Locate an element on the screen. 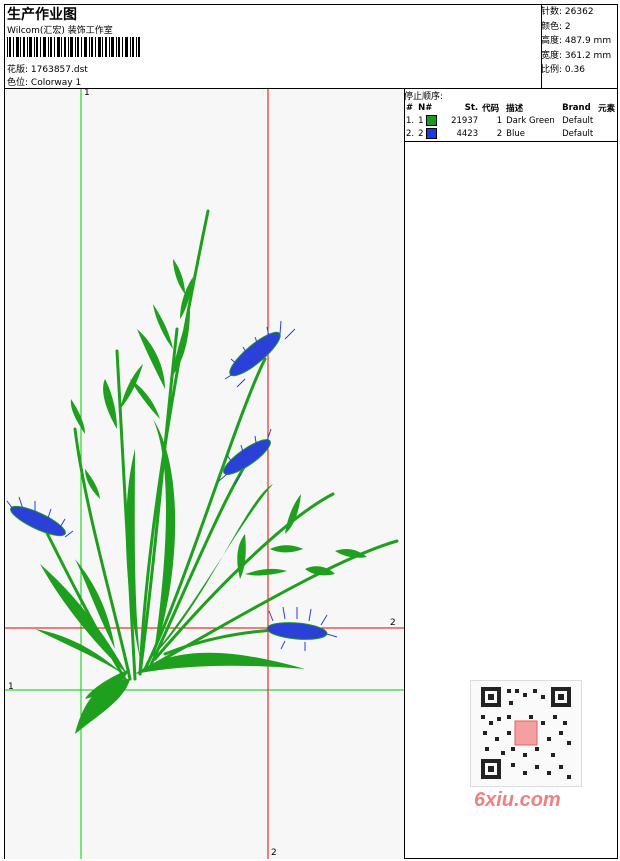  green-axis-label-left: 1 is located at coordinates (11, 687).